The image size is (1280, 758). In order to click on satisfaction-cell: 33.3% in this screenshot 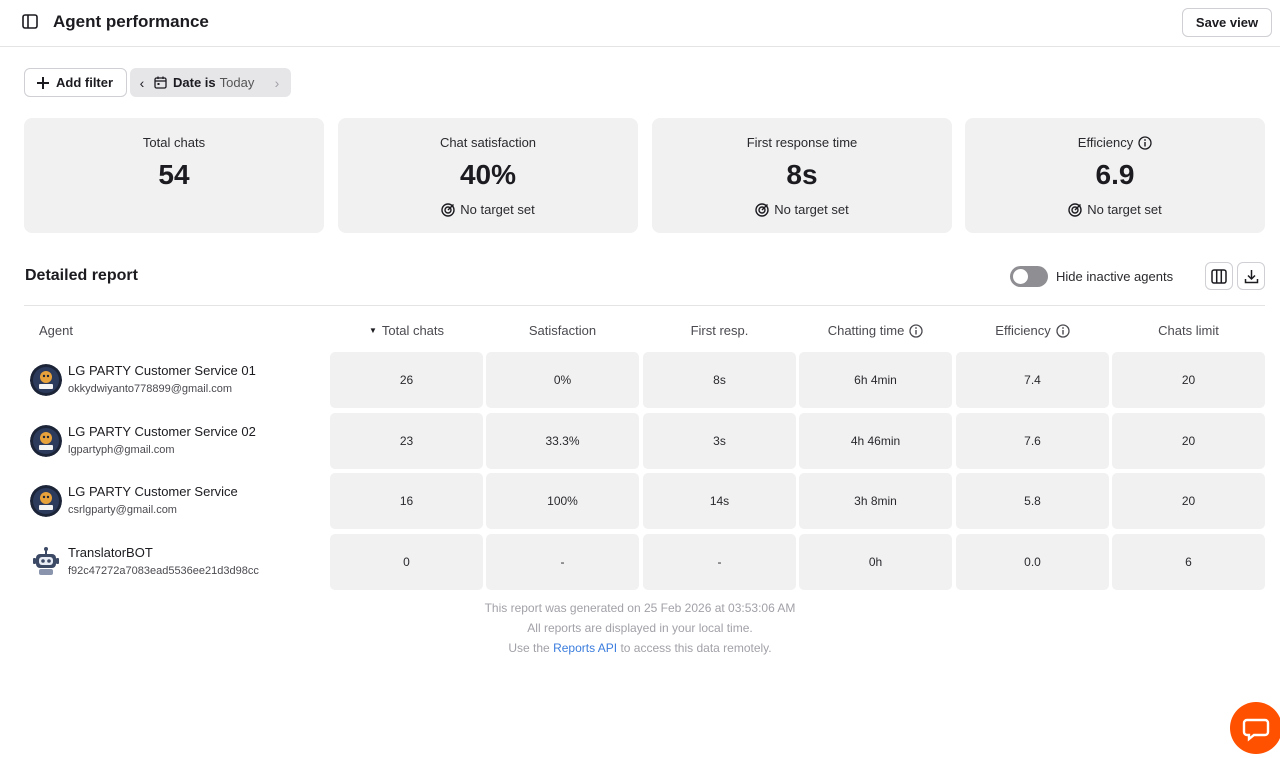, I will do `click(562, 441)`.